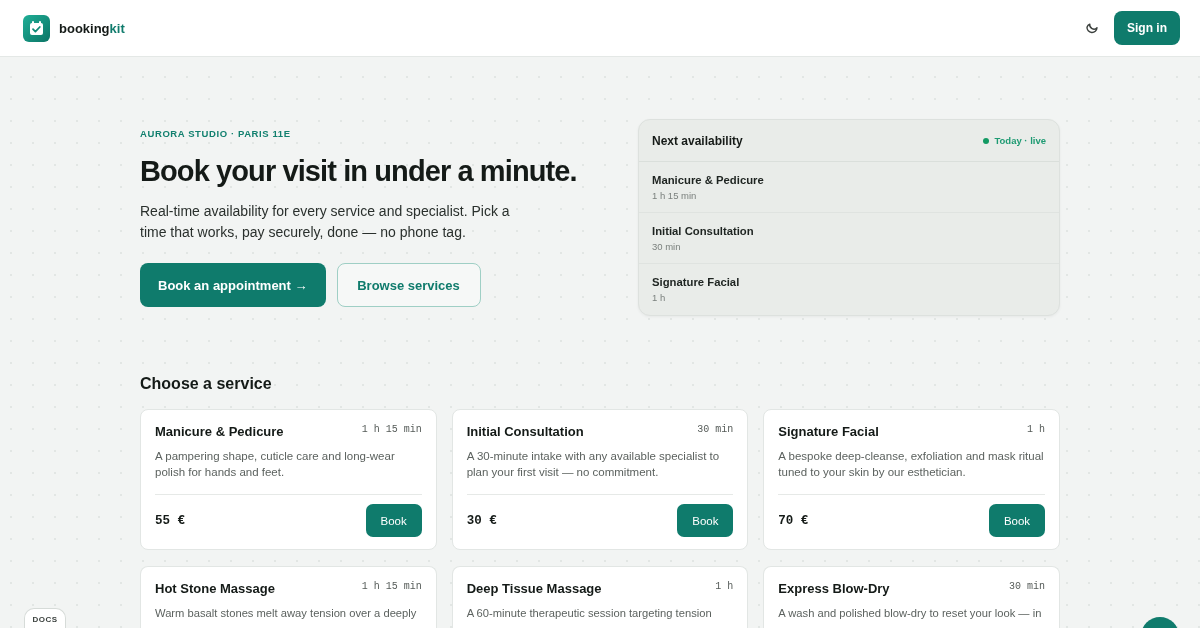 The image size is (1200, 628). Describe the element at coordinates (92, 28) in the screenshot. I see `brand-wordmark: bookingkit` at that location.